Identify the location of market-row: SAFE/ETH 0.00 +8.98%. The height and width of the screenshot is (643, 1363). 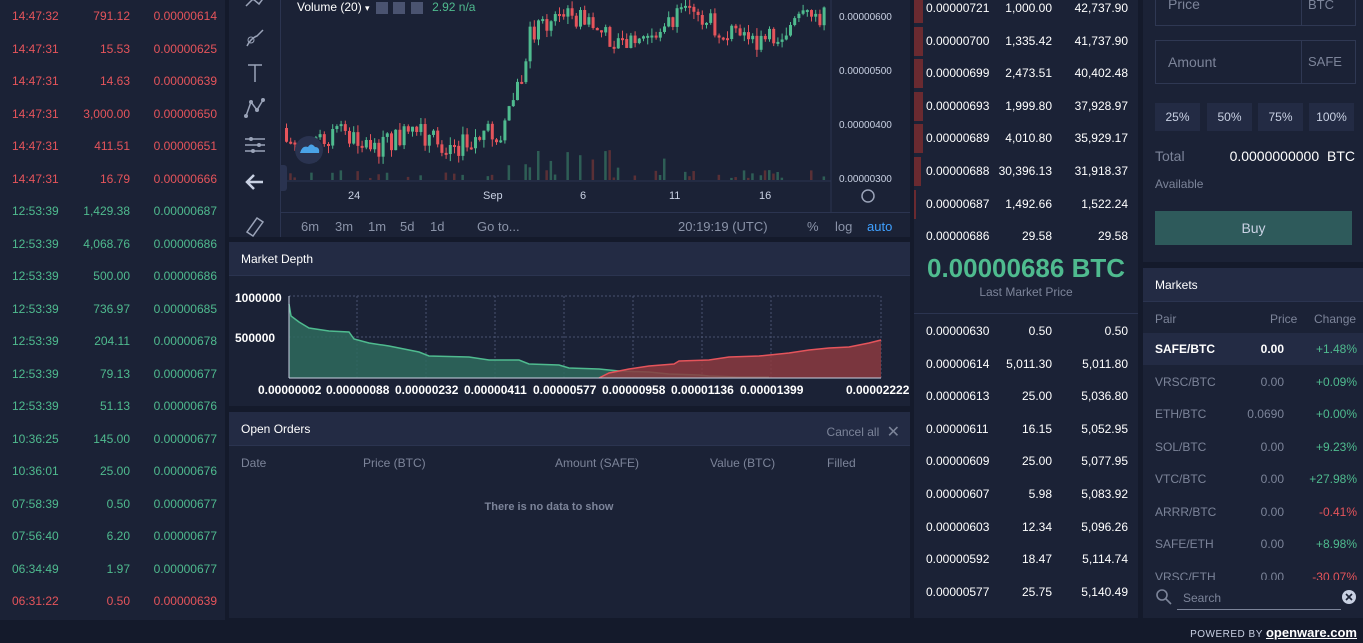
(1253, 544).